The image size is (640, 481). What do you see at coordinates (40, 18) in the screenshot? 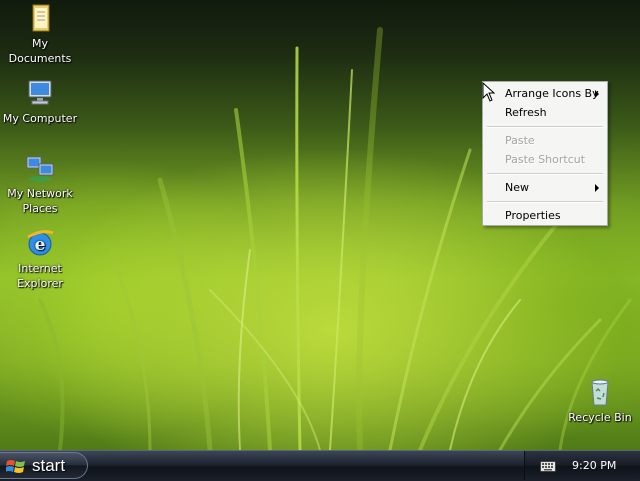
I see `my-documents-icon` at bounding box center [40, 18].